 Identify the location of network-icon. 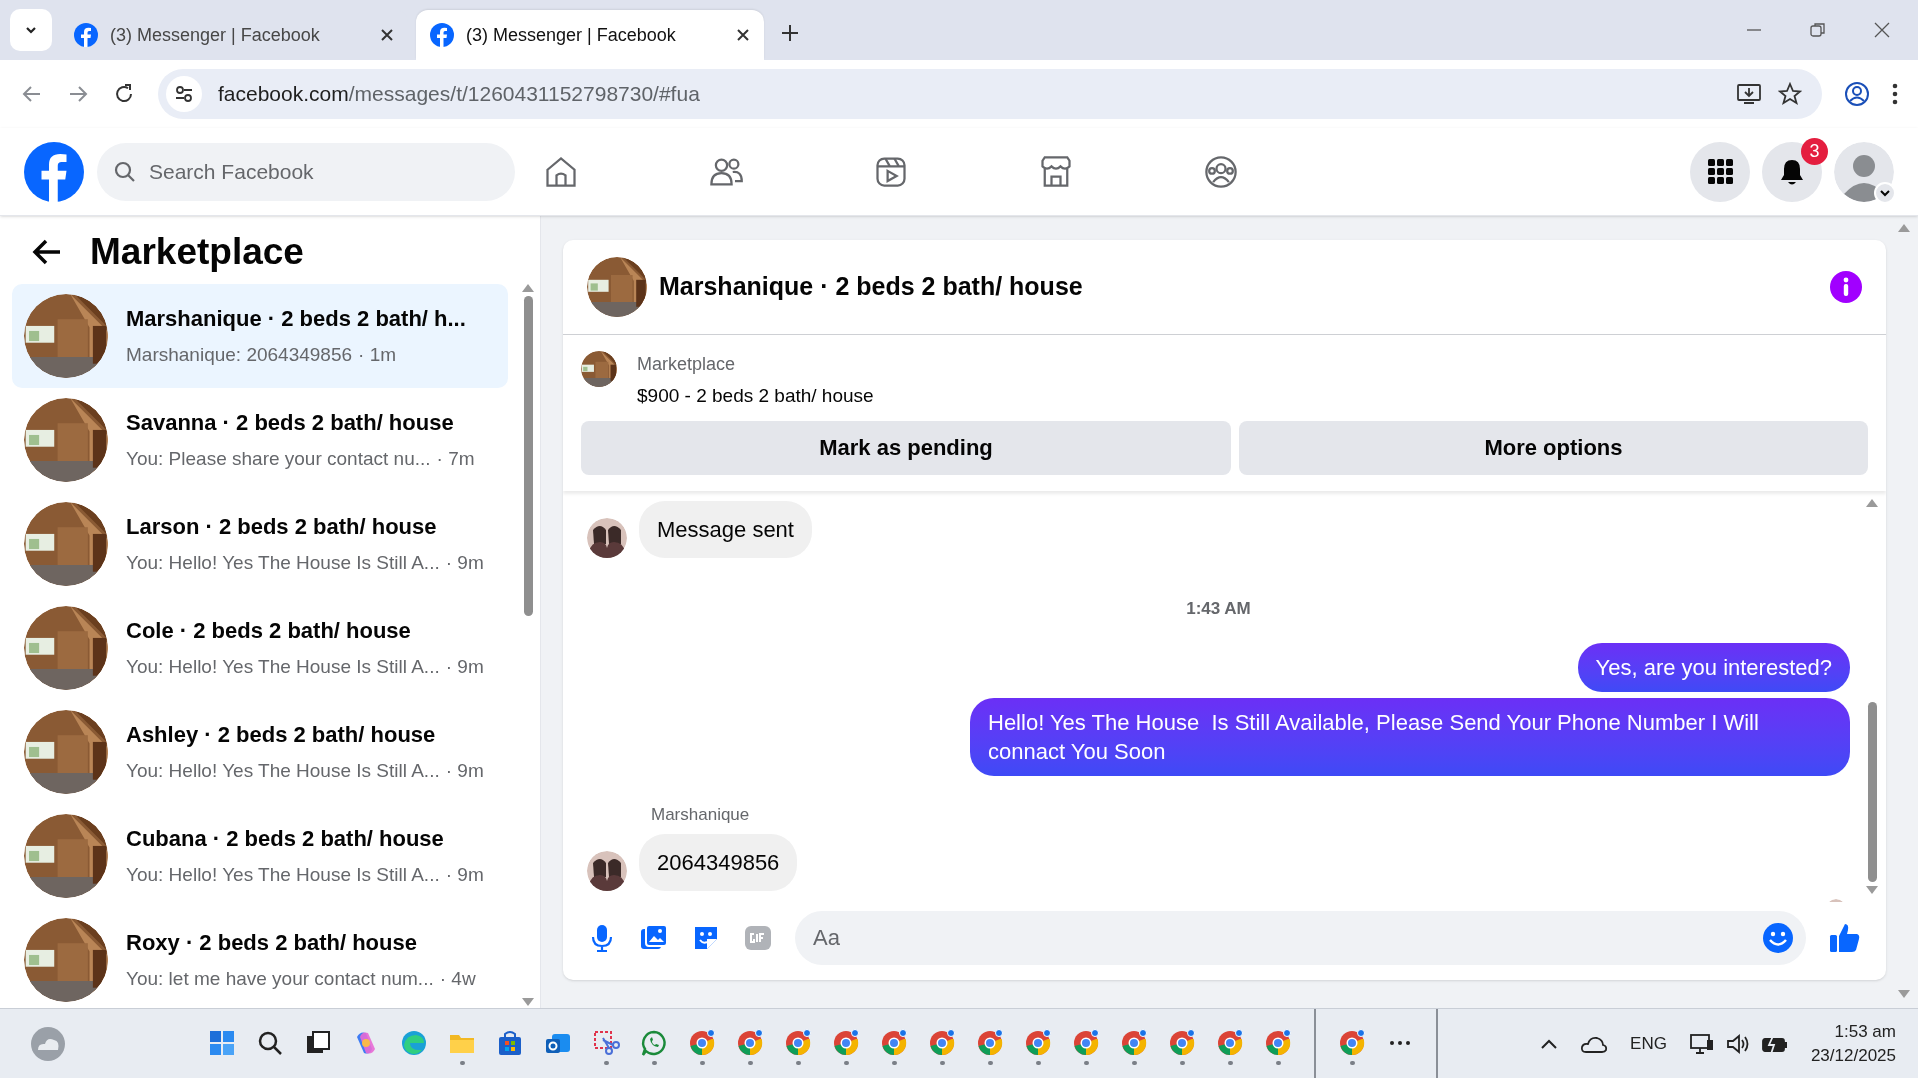
(1701, 1043).